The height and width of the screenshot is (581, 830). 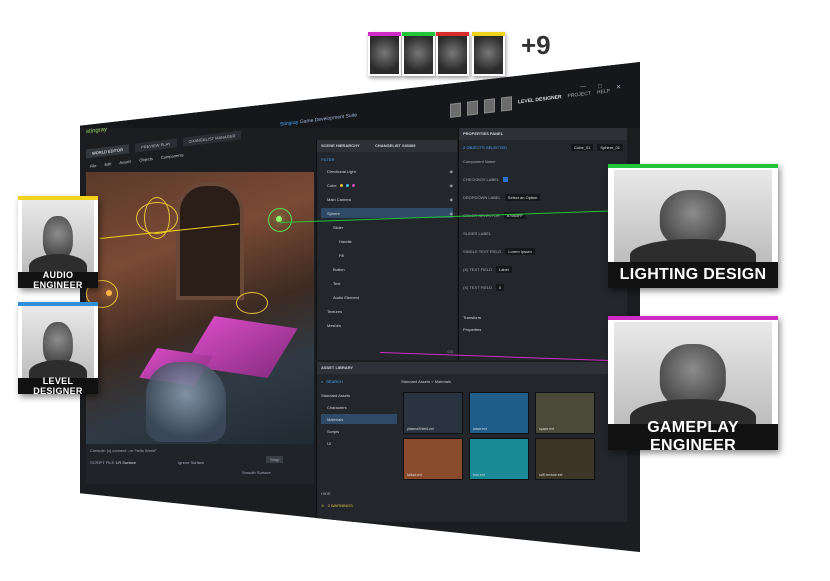 What do you see at coordinates (156, 145) in the screenshot?
I see `tab-preview-play: PREVIEW PLAY` at bounding box center [156, 145].